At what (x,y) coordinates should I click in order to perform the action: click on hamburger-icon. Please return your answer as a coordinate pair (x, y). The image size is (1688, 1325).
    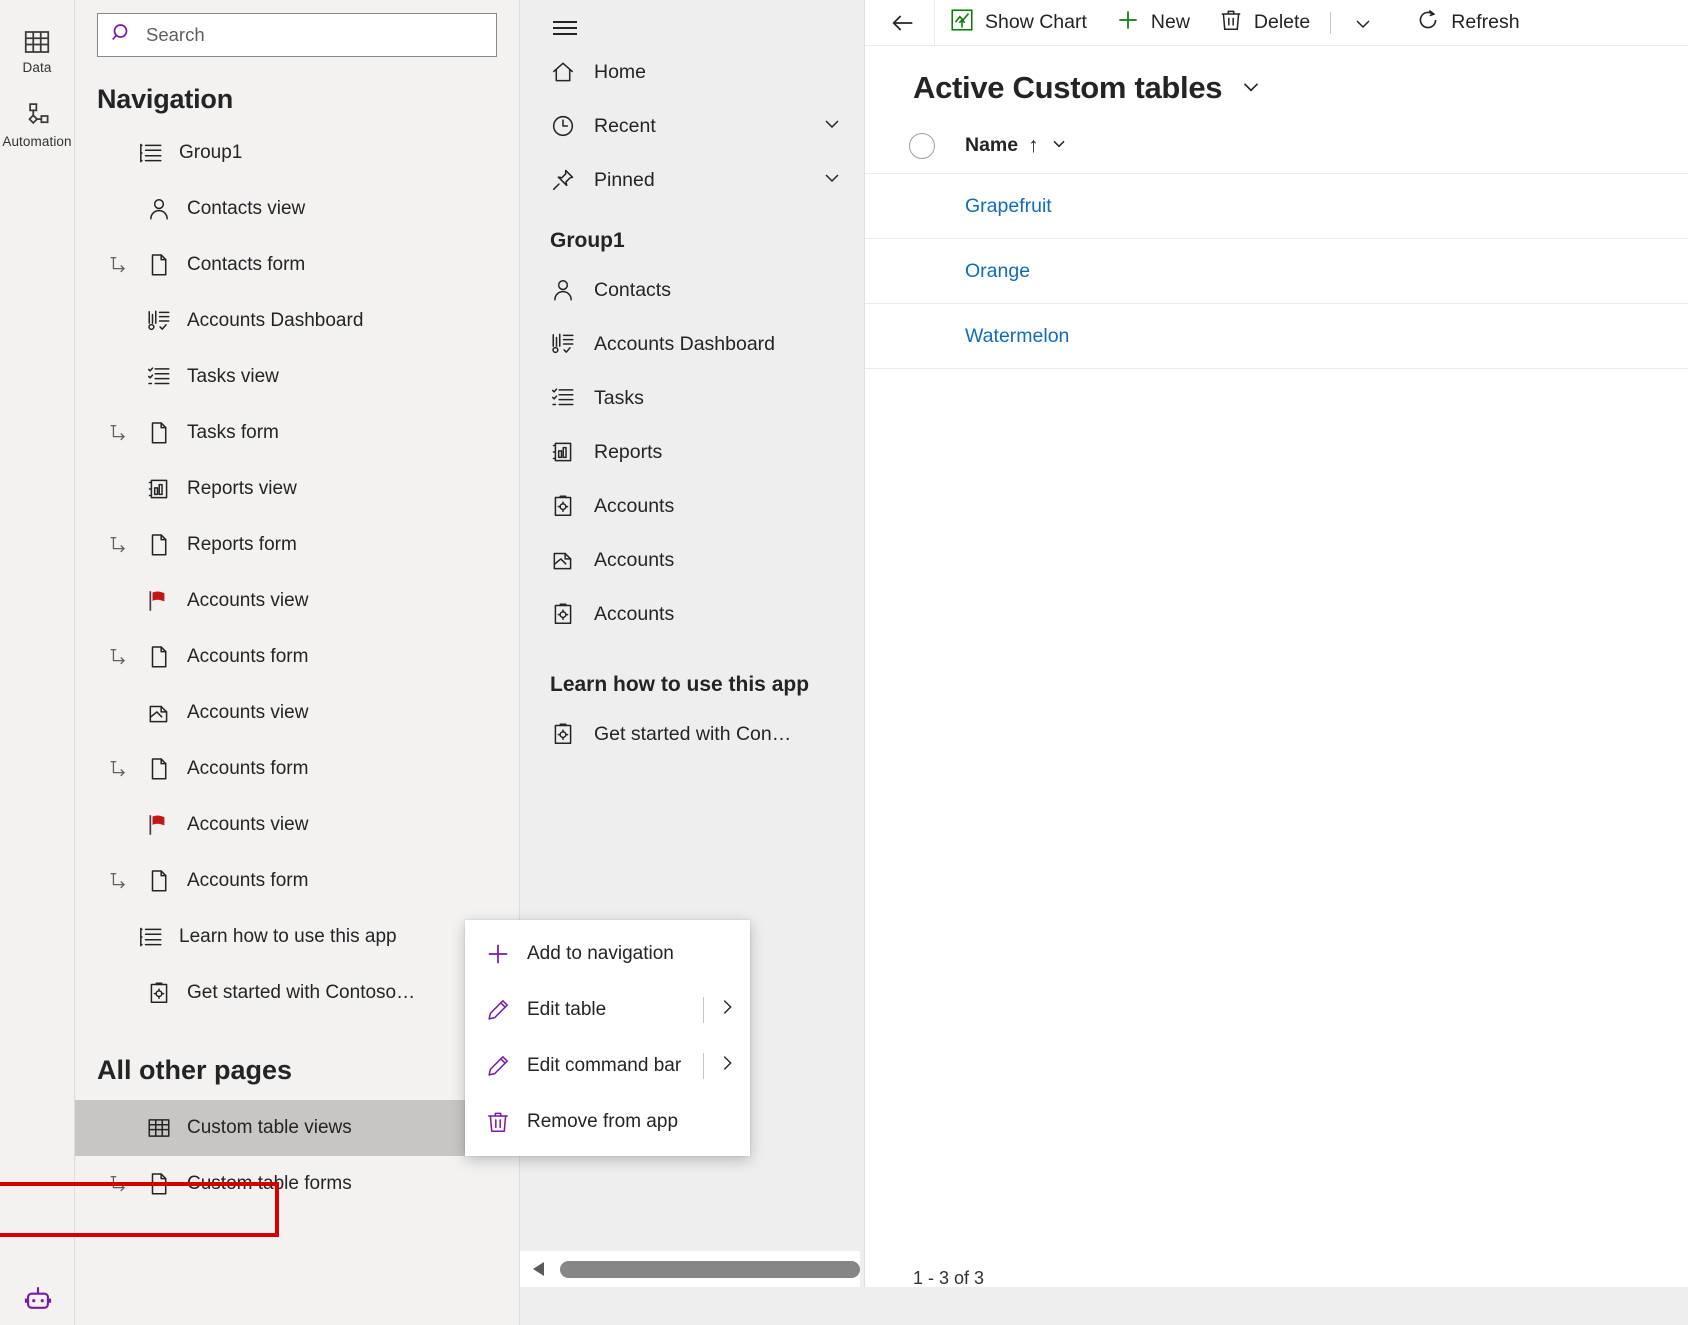
    Looking at the image, I should click on (692, 26).